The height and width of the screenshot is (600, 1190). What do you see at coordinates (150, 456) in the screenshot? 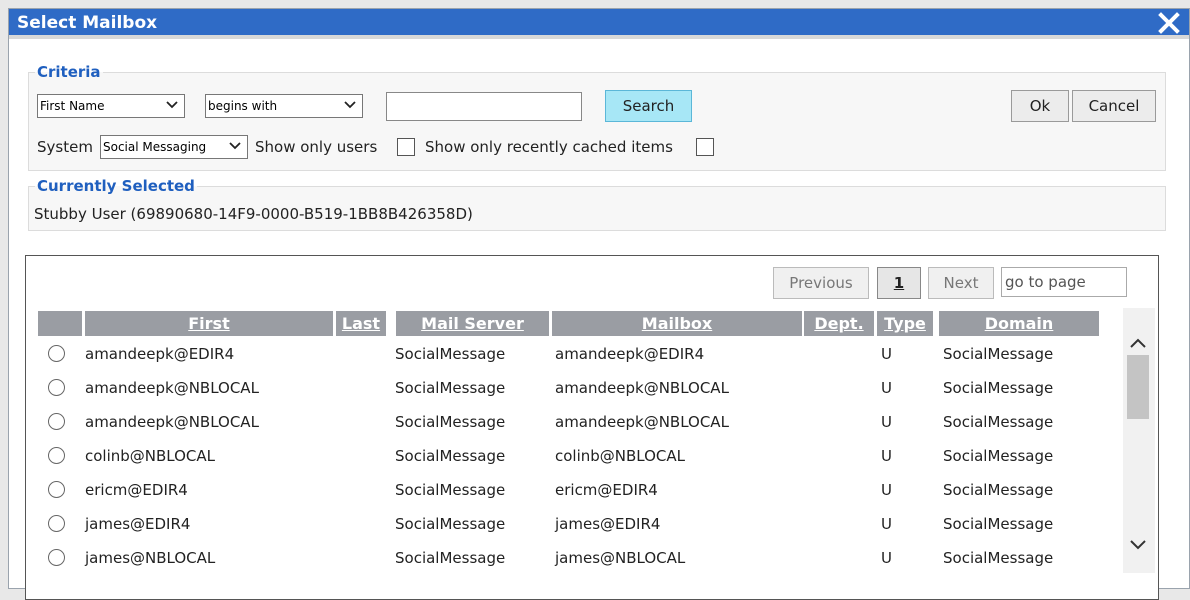
I see `cell-first: colinb@NBLOCAL` at bounding box center [150, 456].